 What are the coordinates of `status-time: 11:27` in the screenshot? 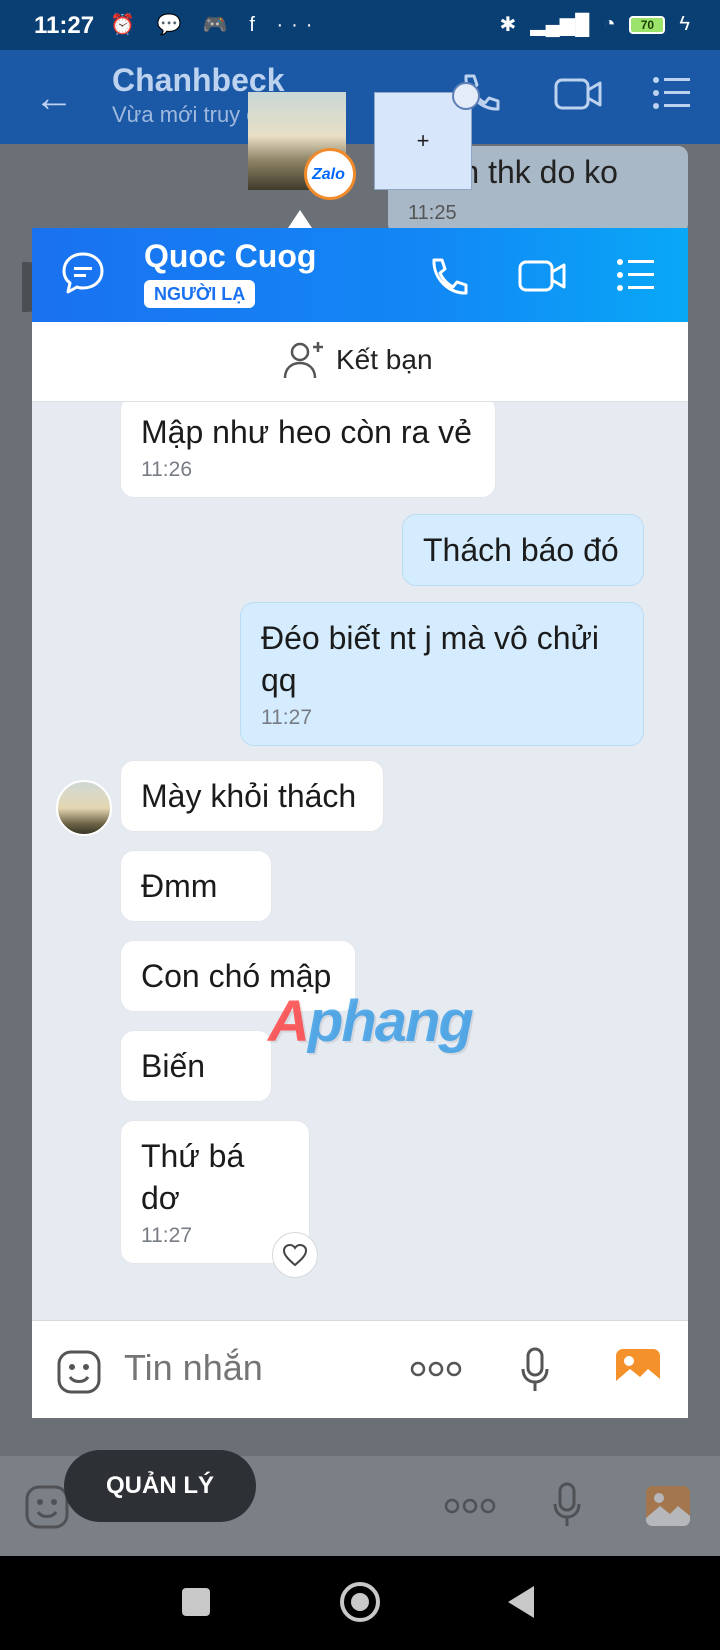 It's located at (64, 25).